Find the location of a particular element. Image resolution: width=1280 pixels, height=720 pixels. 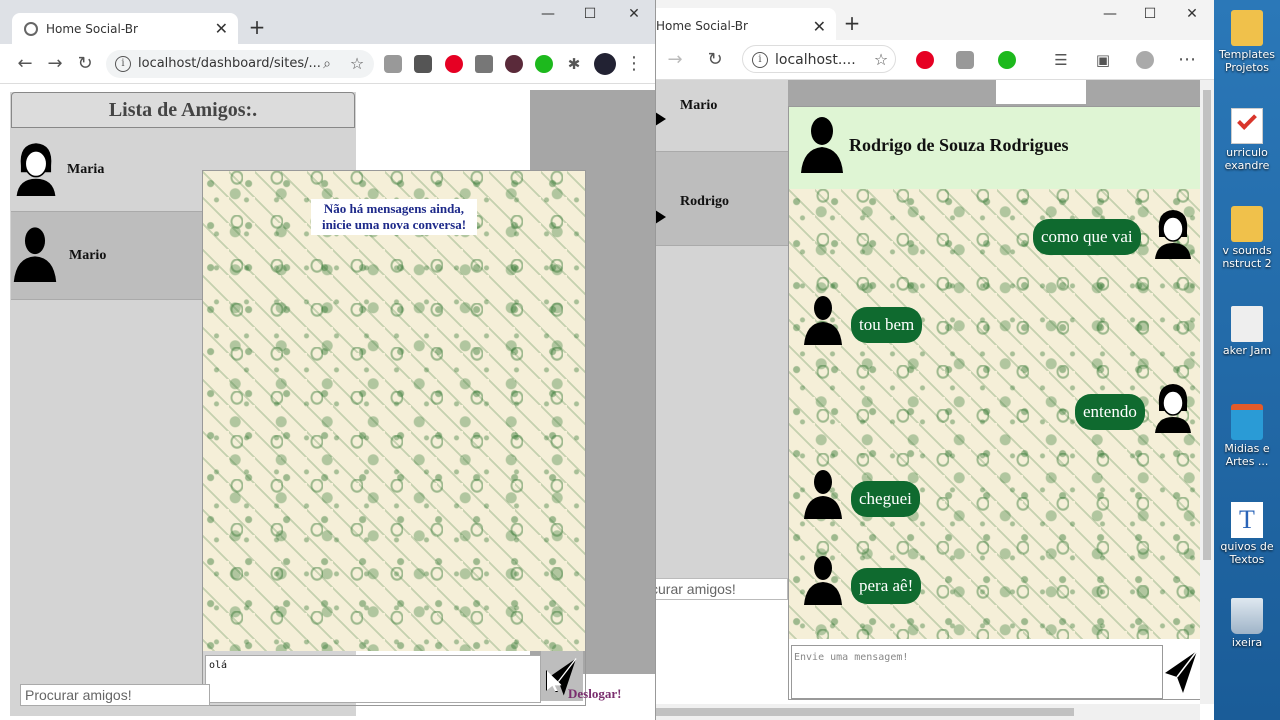

desktop-icon-curriculo: urriculo exandre is located at coordinates (1247, 146).